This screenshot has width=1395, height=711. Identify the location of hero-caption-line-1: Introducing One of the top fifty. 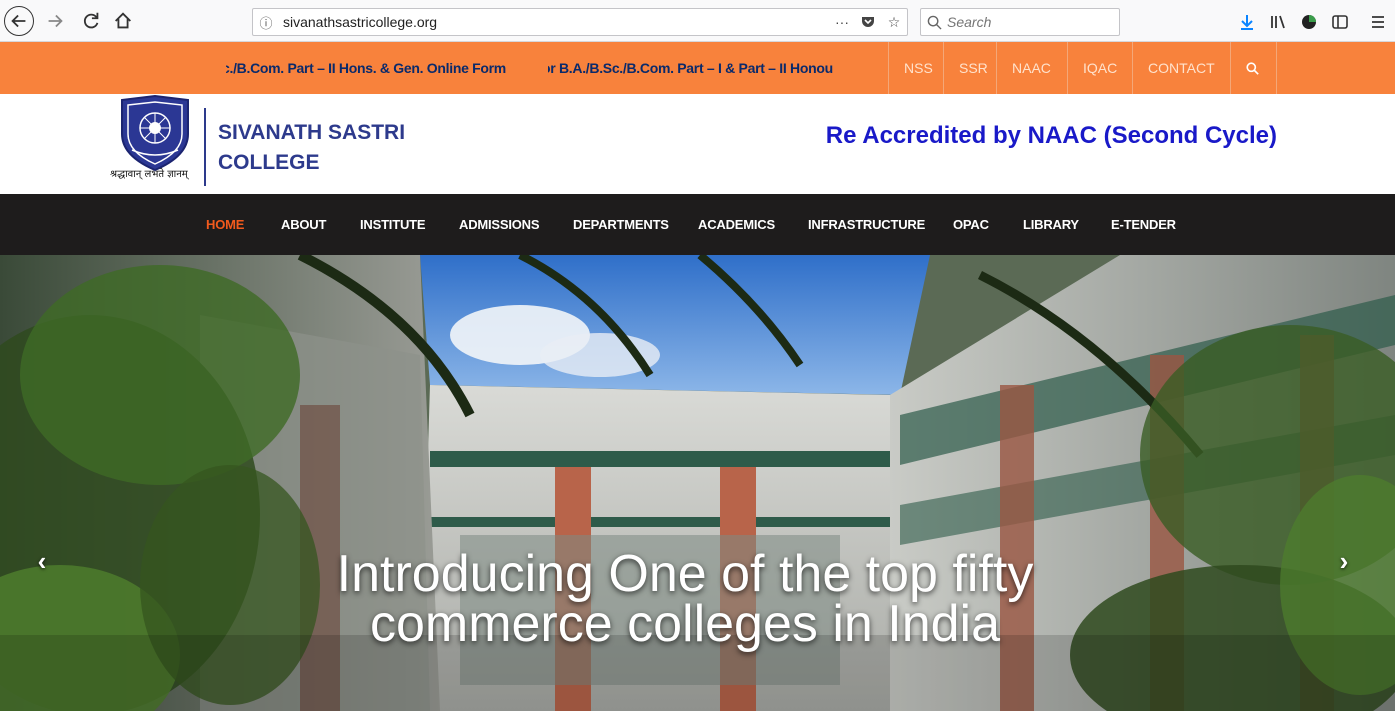
(685, 574).